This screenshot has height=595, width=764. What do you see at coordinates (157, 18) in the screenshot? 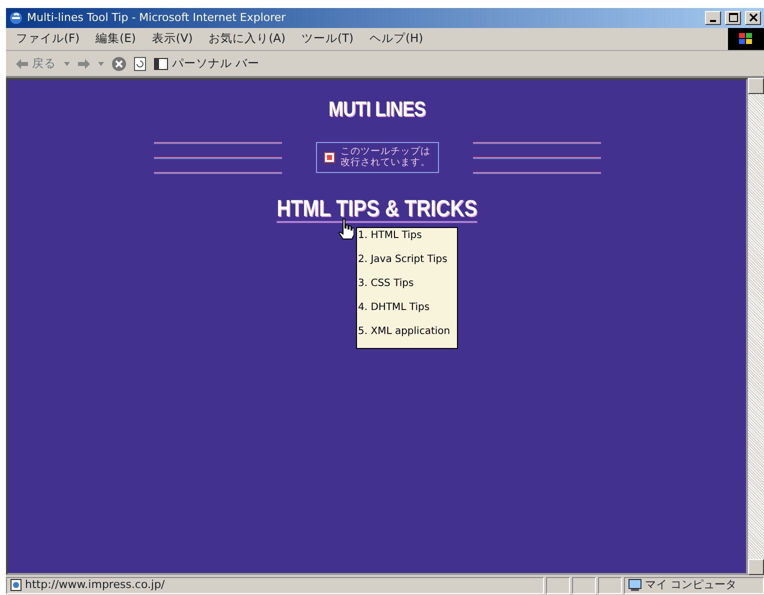
I see `window-title: Multi-lines Tool Tip - Microsoft Internet Explorer` at bounding box center [157, 18].